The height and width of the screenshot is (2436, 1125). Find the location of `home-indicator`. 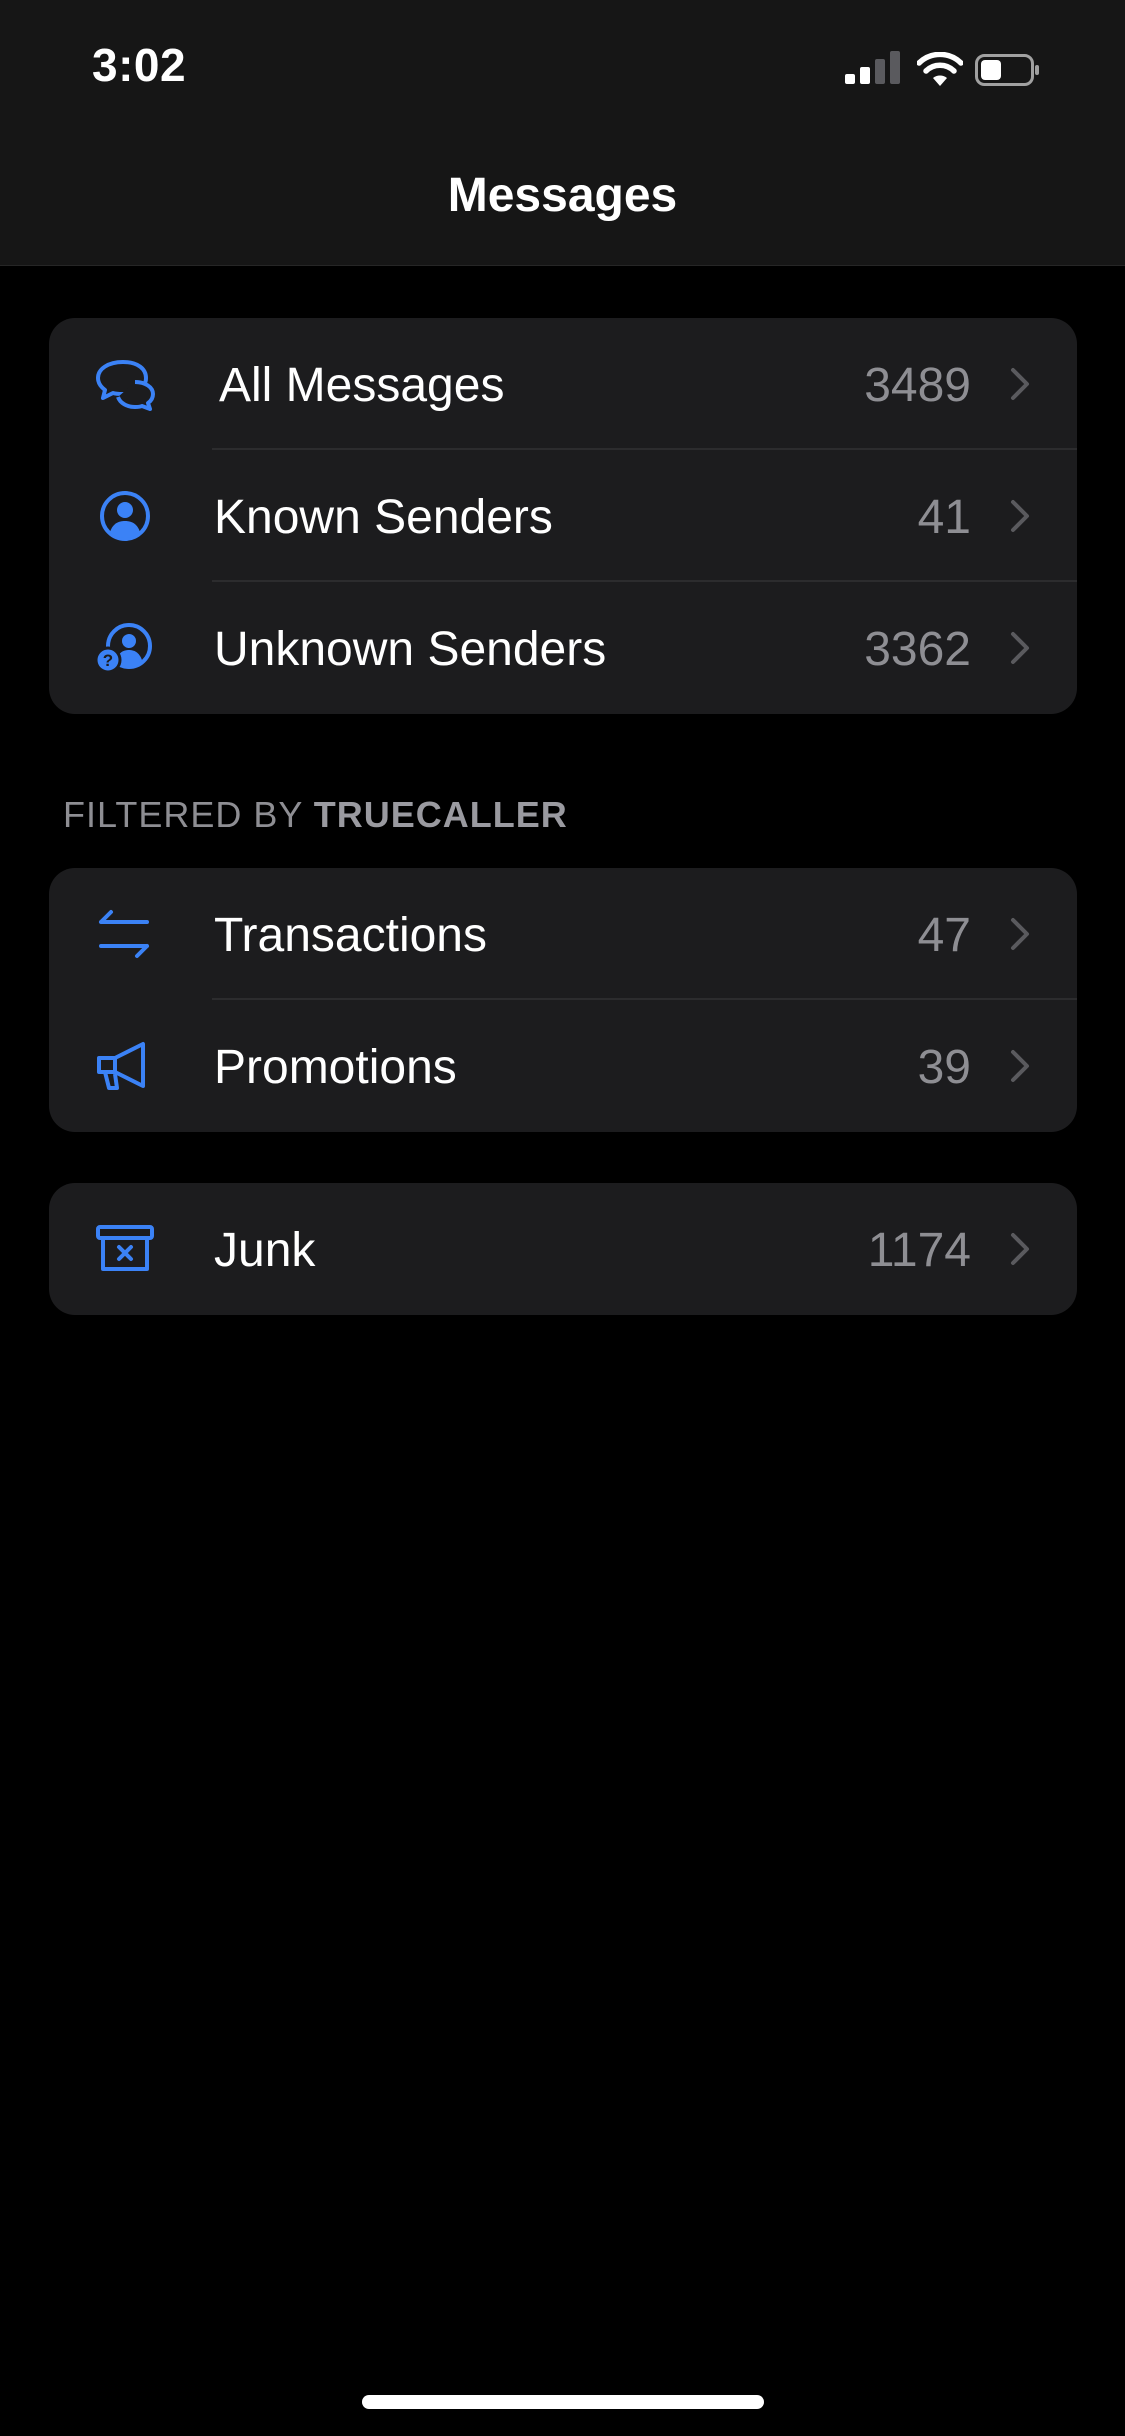

home-indicator is located at coordinates (563, 2402).